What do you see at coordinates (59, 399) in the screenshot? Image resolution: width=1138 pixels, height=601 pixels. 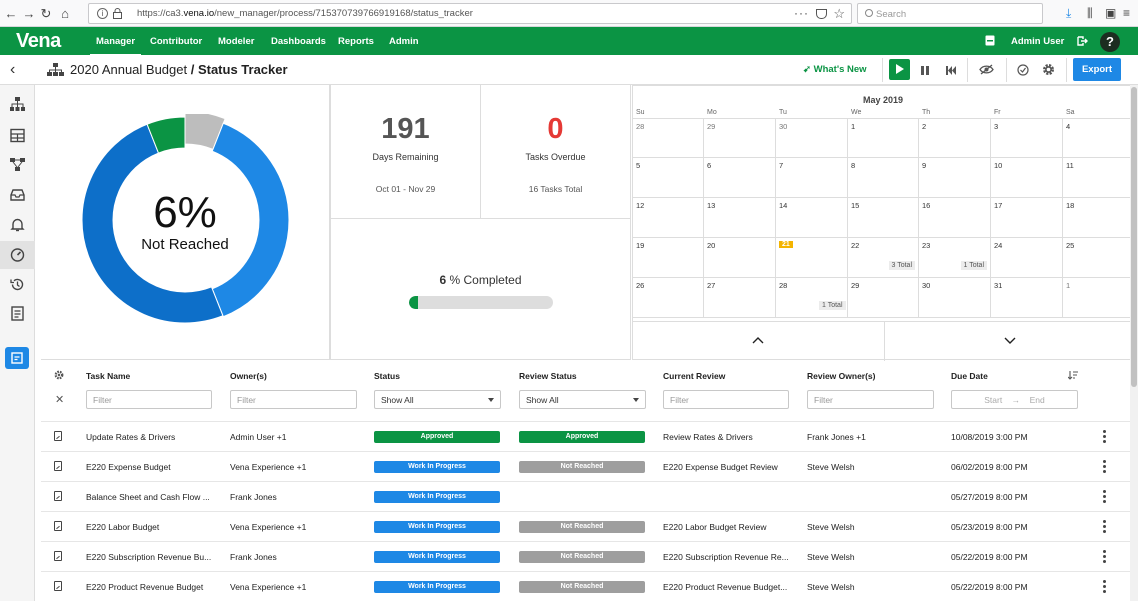 I see `clear-filters-icon: ✕` at bounding box center [59, 399].